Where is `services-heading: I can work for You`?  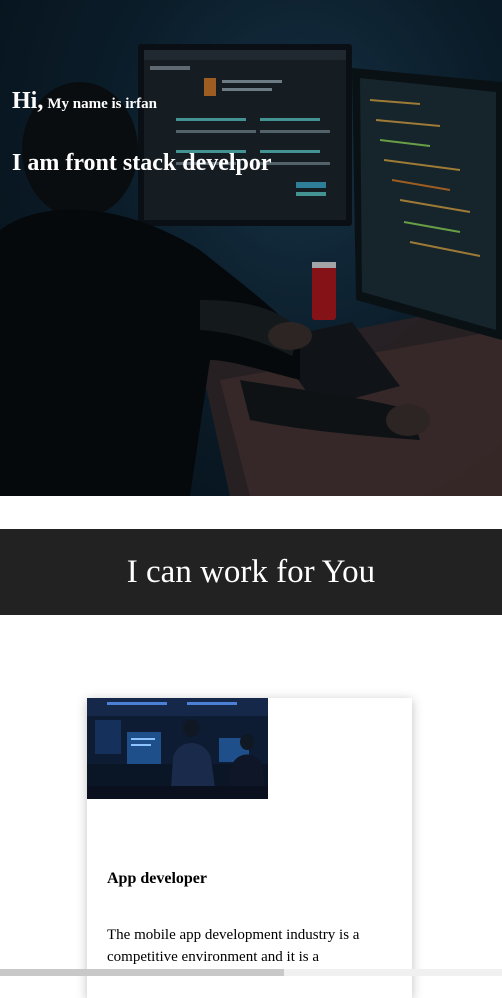 services-heading: I can work for You is located at coordinates (251, 571).